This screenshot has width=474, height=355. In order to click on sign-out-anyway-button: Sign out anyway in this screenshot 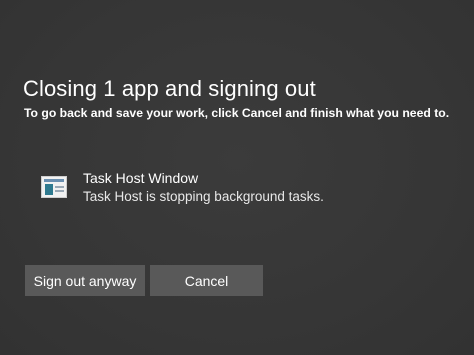, I will do `click(85, 280)`.